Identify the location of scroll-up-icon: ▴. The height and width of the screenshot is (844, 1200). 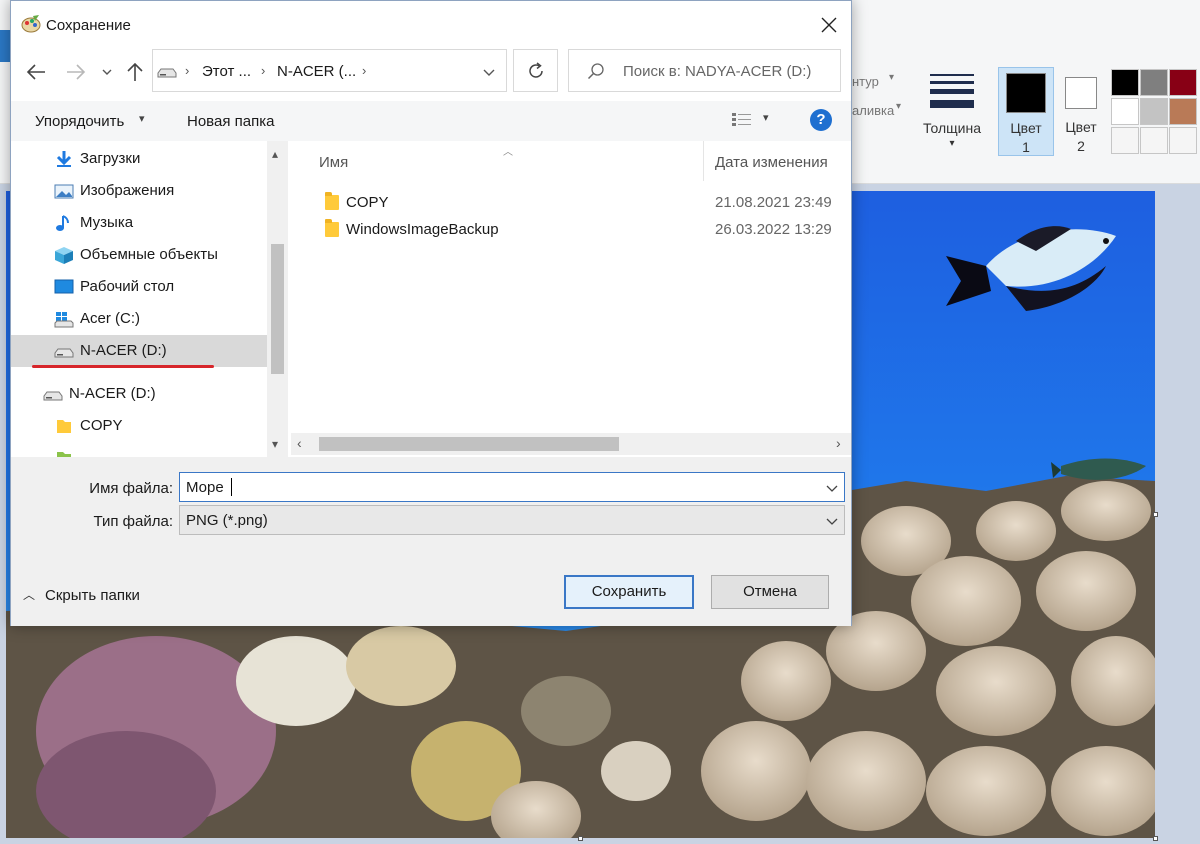
(275, 154).